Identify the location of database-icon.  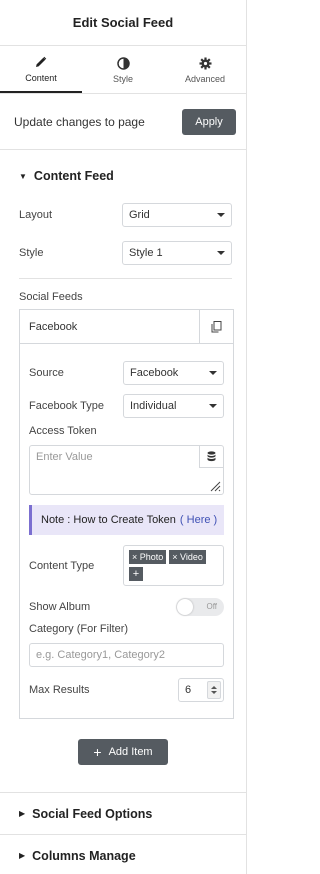
(211, 457).